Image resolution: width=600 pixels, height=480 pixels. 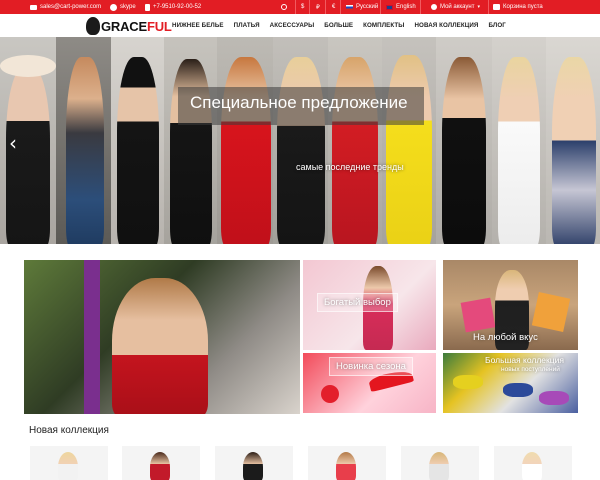 I want to click on hero-subtitle: самые последние тренды, so click(x=350, y=167).